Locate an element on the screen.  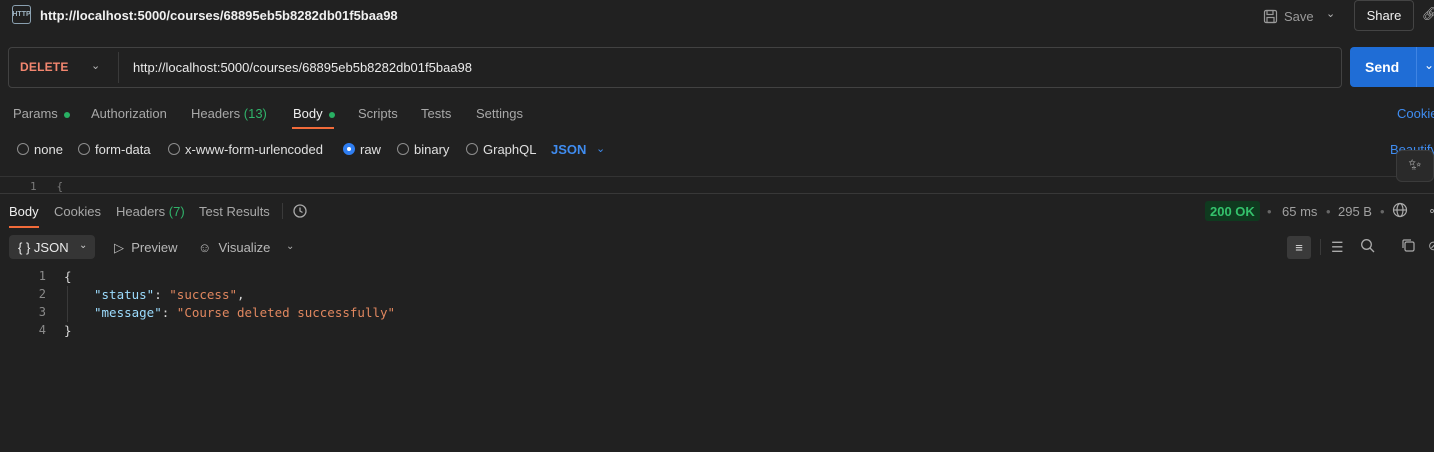
request-body-editor is located at coordinates (717, 183).